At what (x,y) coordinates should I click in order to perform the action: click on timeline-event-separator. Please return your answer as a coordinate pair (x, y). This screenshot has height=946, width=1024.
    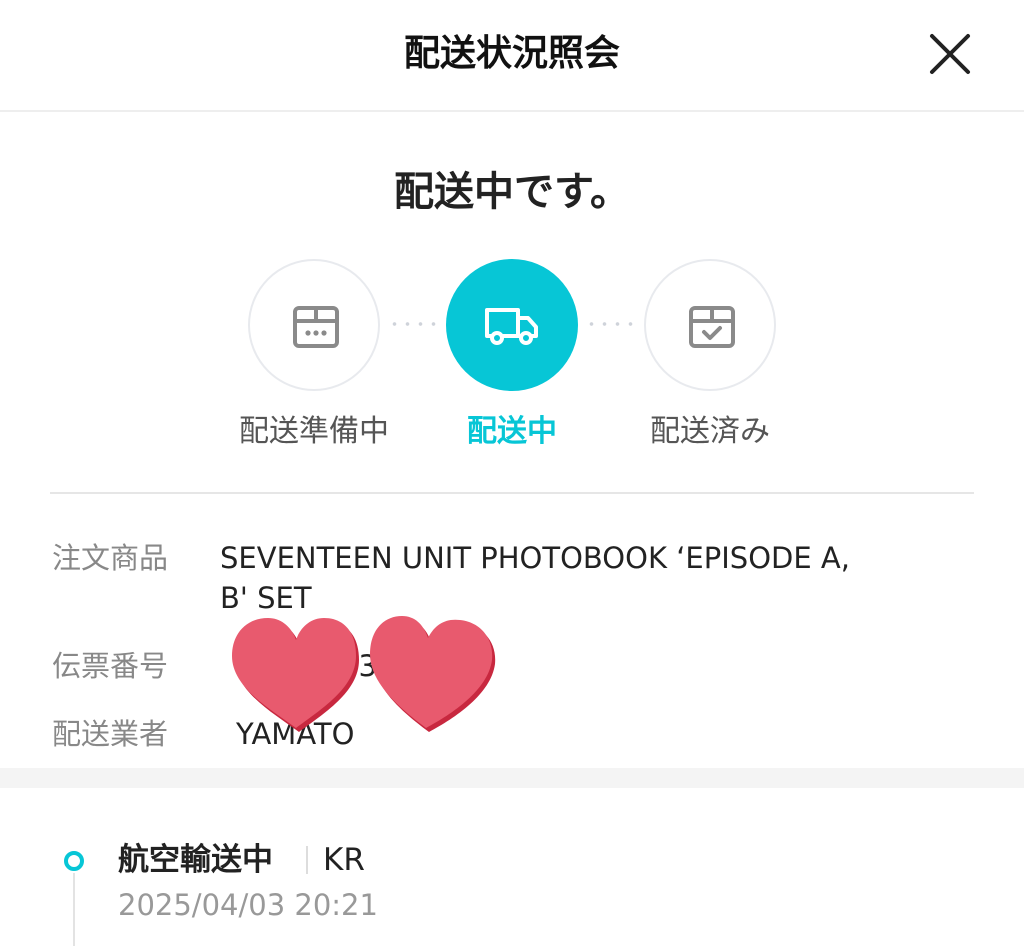
    Looking at the image, I should click on (307, 860).